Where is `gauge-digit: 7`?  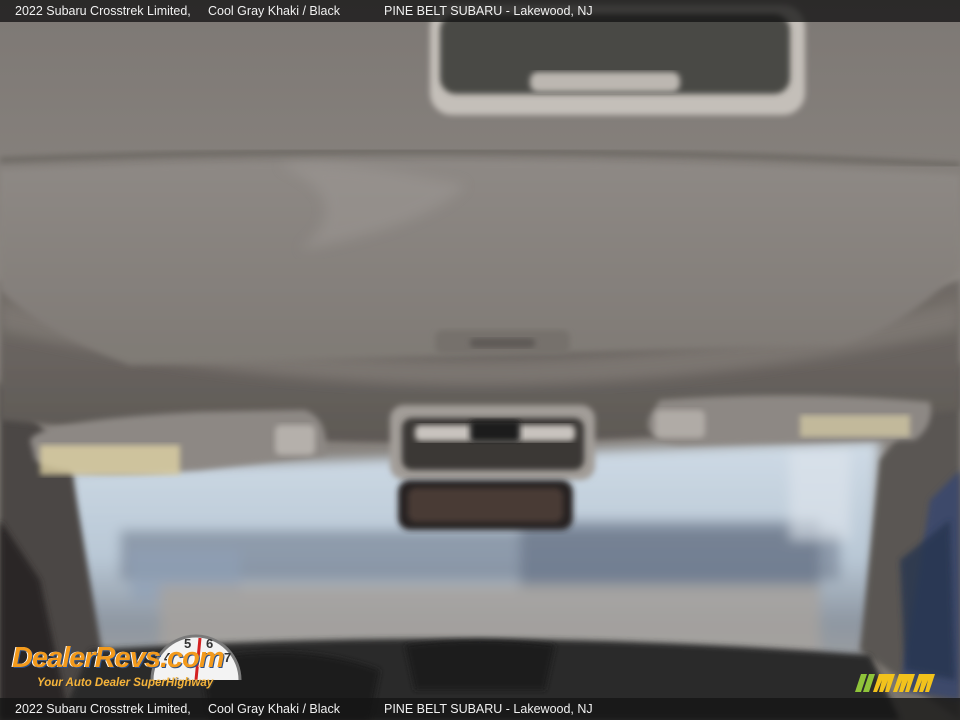 gauge-digit: 7 is located at coordinates (227, 657).